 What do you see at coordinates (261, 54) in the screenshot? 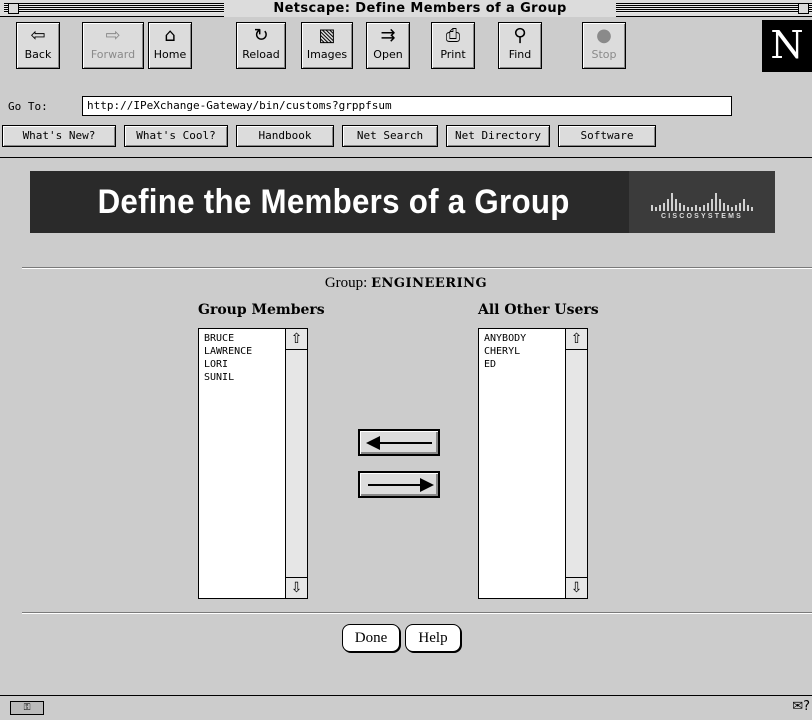
I see `reload-label: Reload` at bounding box center [261, 54].